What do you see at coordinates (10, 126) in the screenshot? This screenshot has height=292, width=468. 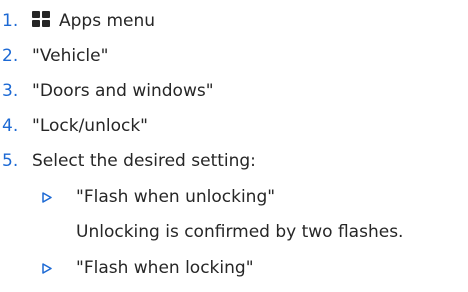 I see `step-number: 4.` at bounding box center [10, 126].